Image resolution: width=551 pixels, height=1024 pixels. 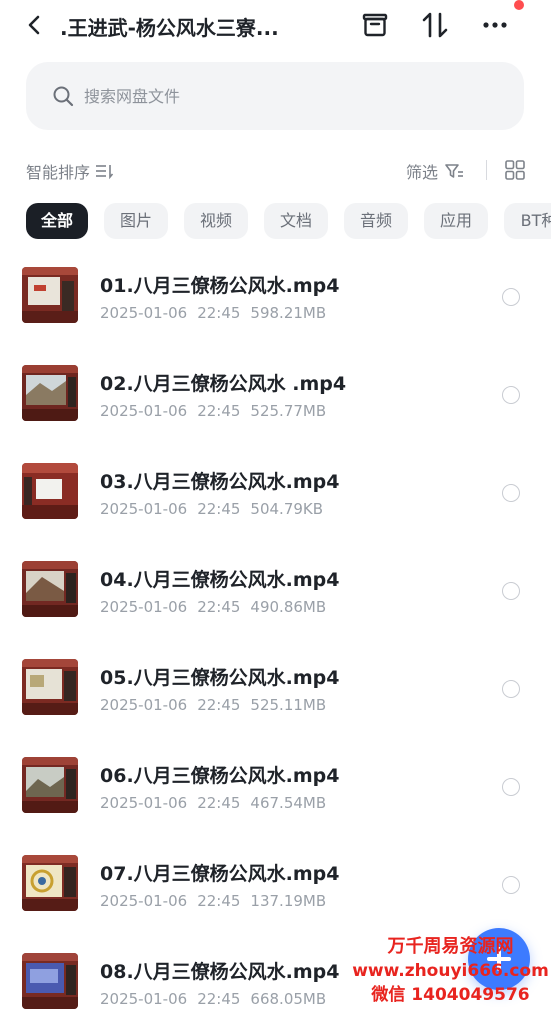 What do you see at coordinates (275, 495) in the screenshot?
I see `file-row: 03.八月三僚杨公风水.mp4 2025-01-06 22:45 504.79KB` at bounding box center [275, 495].